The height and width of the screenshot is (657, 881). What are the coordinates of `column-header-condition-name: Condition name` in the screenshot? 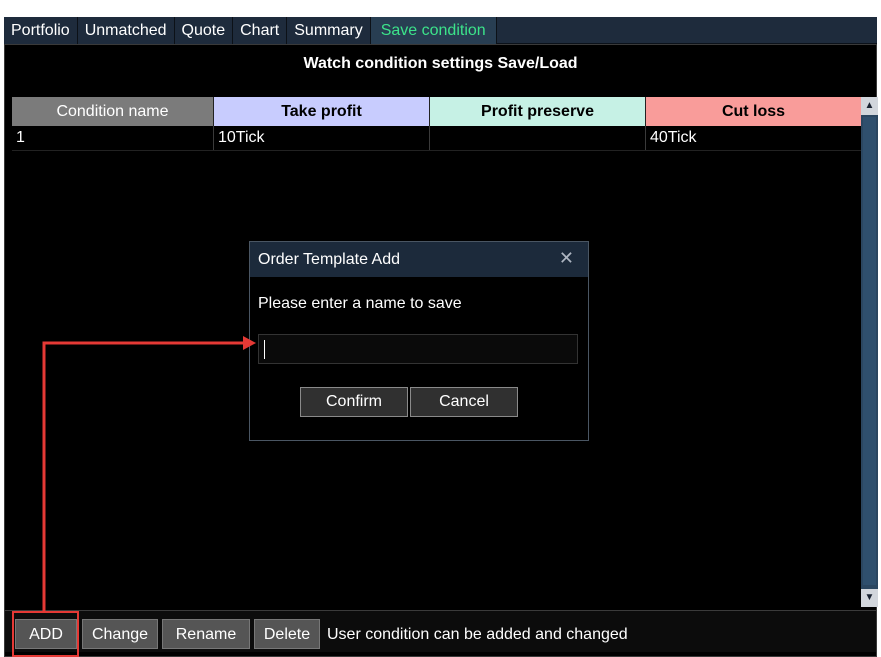 It's located at (113, 111).